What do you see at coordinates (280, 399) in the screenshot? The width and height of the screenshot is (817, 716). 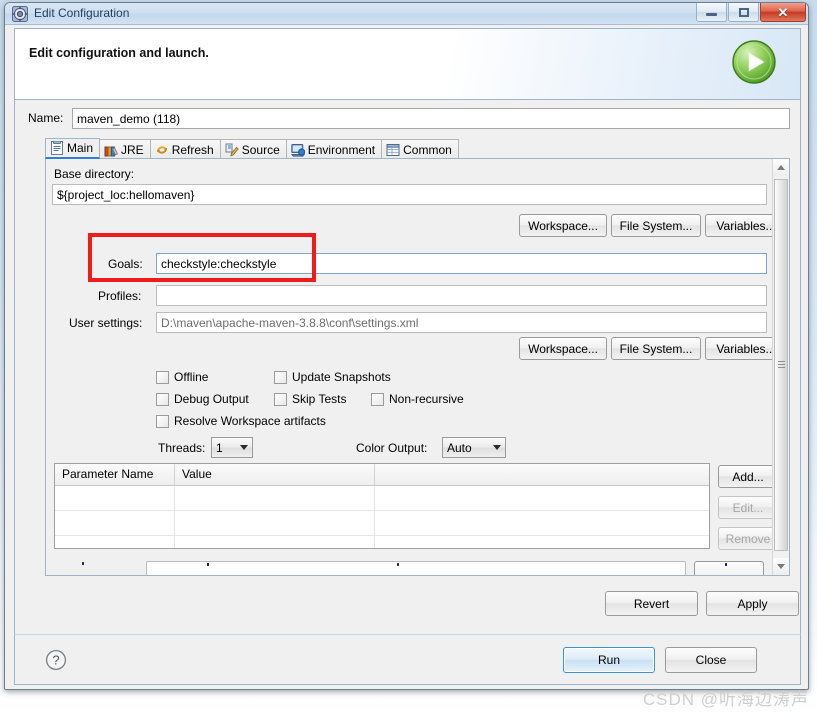 I see `checkbox-skip-tests-box` at bounding box center [280, 399].